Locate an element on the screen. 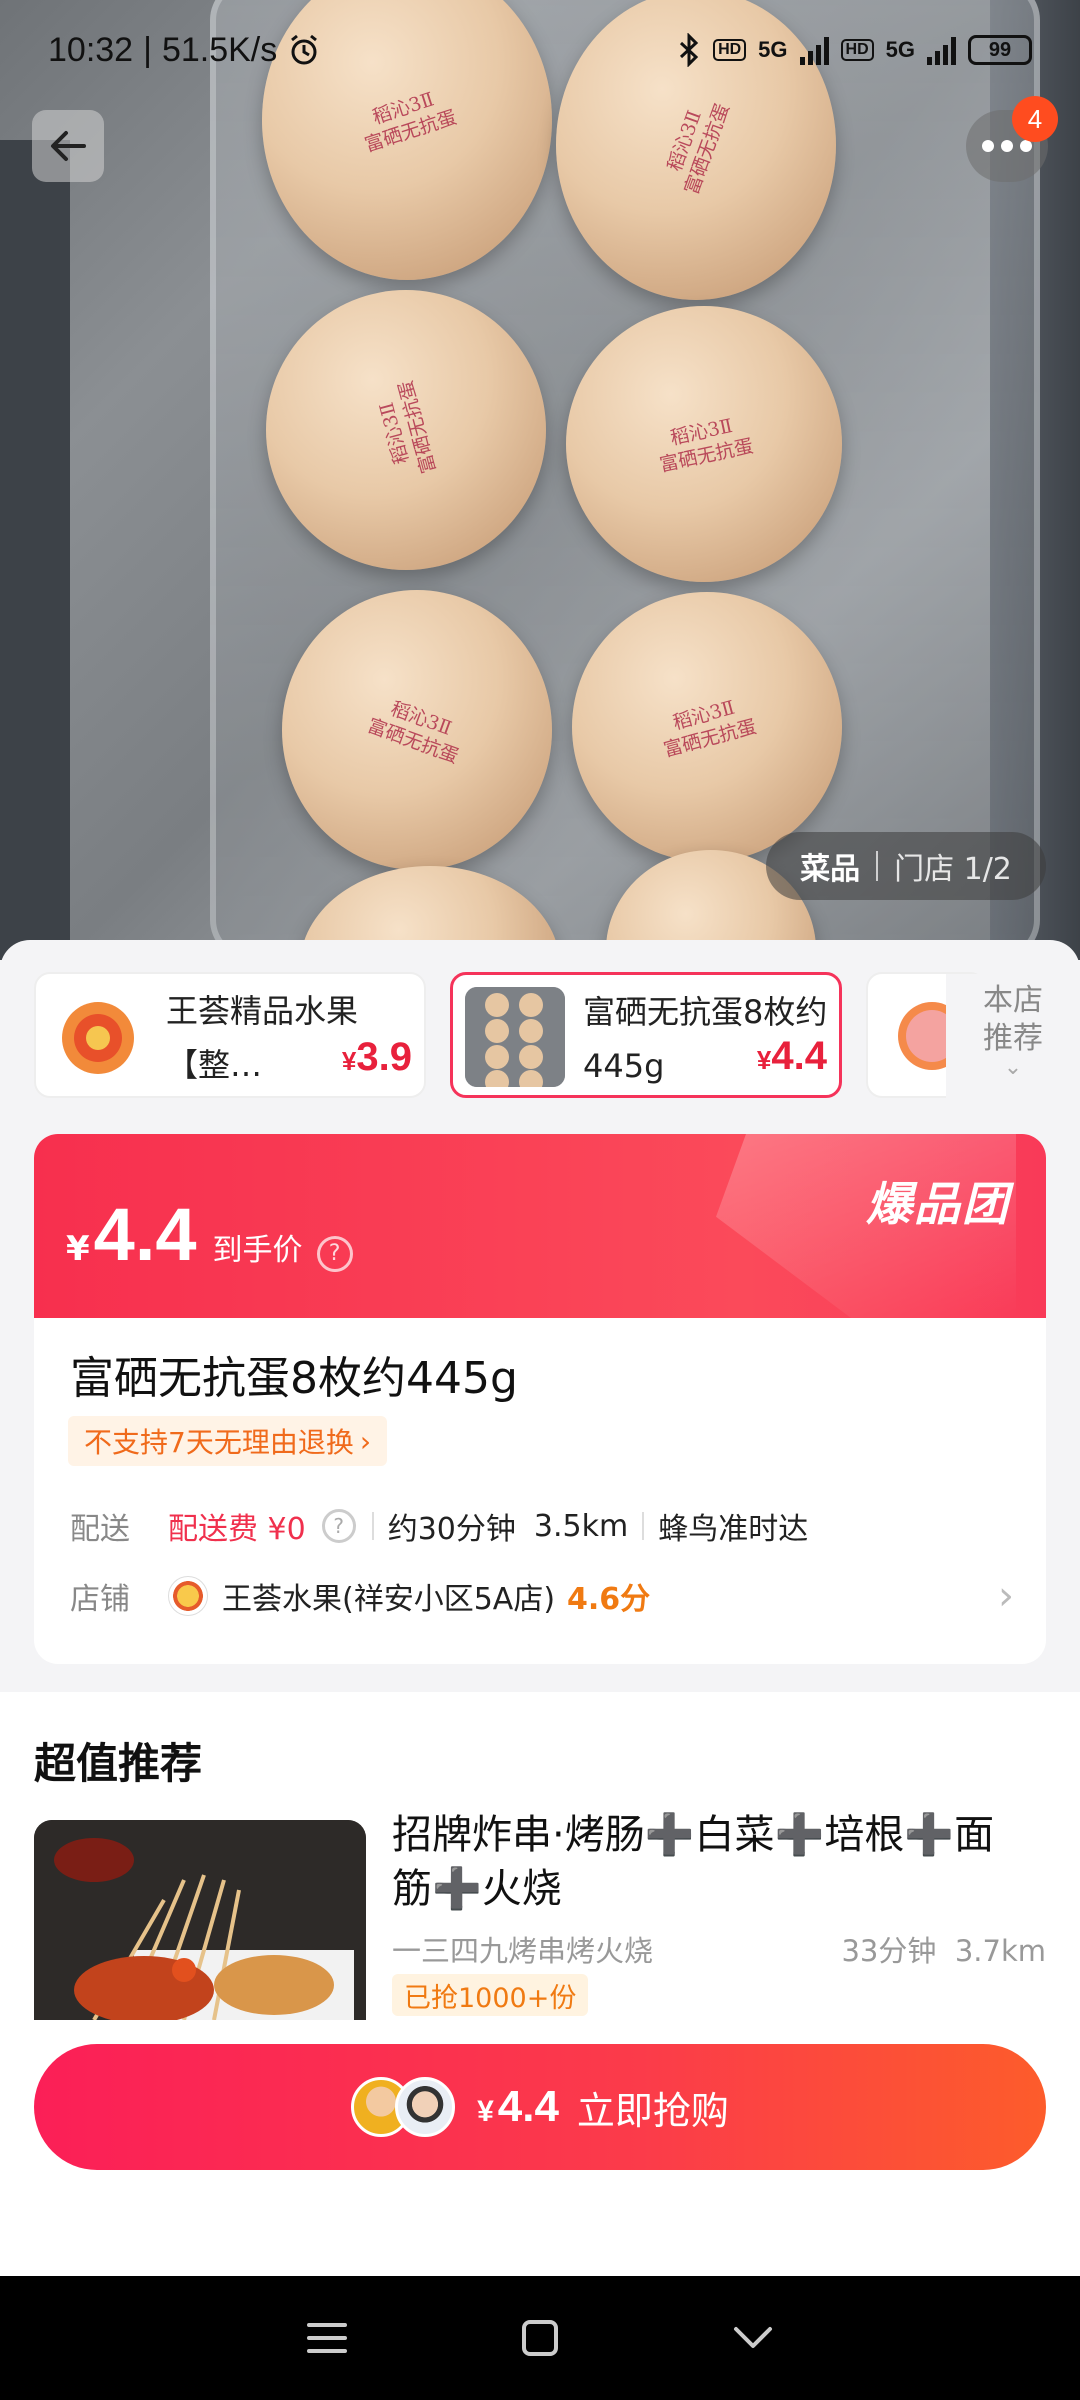  square-icon is located at coordinates (539, 2338).